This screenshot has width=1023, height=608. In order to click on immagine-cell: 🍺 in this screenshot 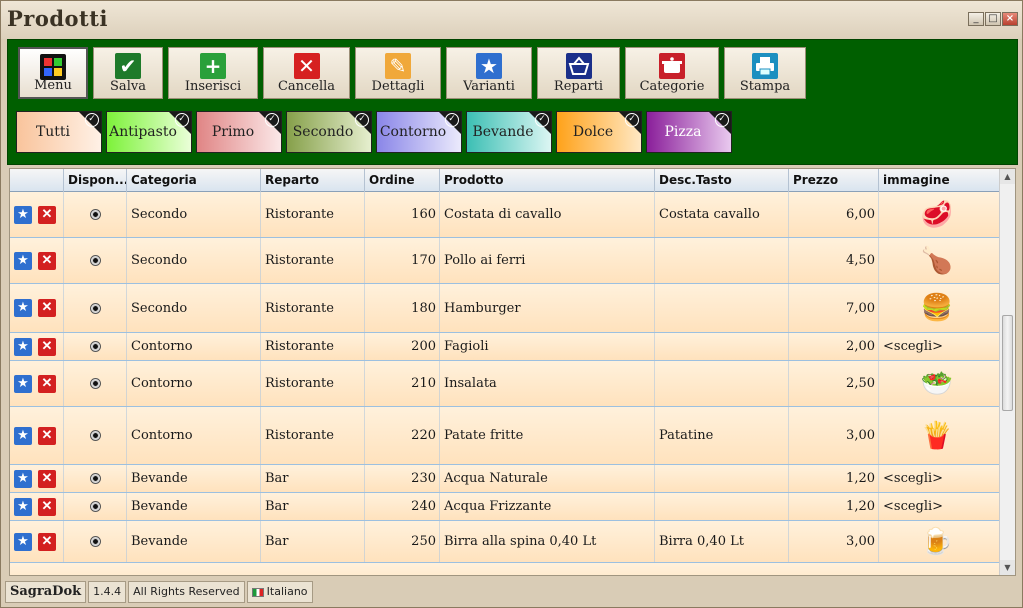, I will do `click(939, 541)`.